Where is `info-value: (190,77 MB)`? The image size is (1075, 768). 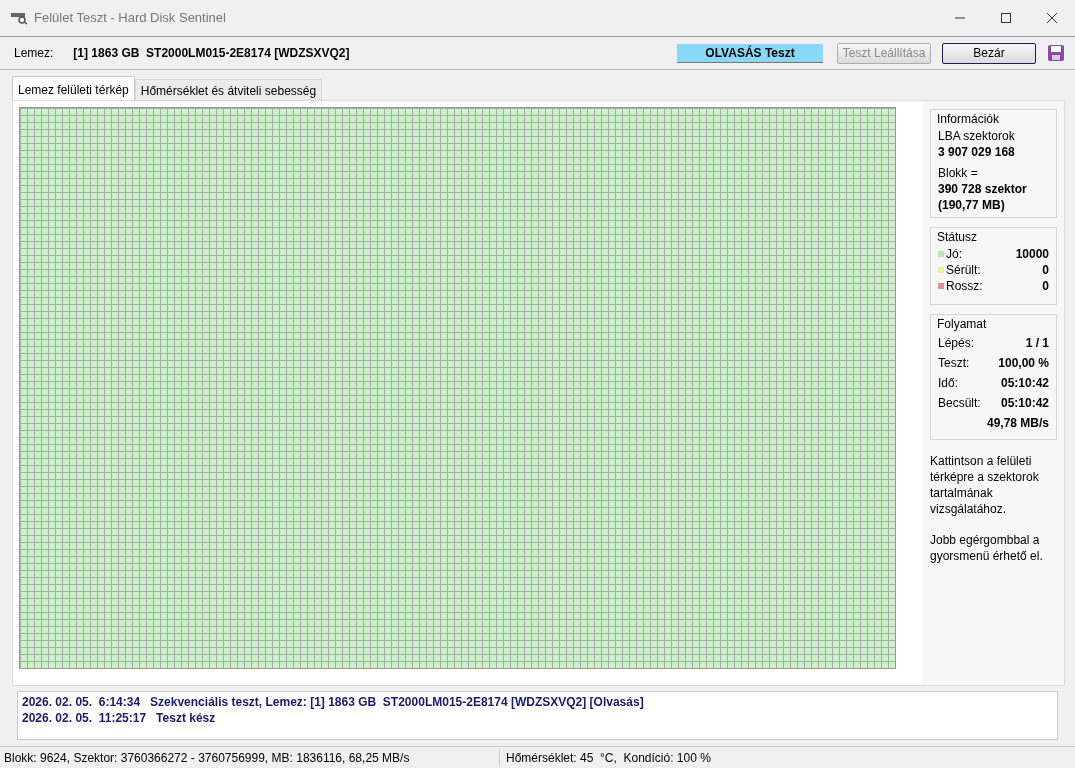 info-value: (190,77 MB) is located at coordinates (972, 205).